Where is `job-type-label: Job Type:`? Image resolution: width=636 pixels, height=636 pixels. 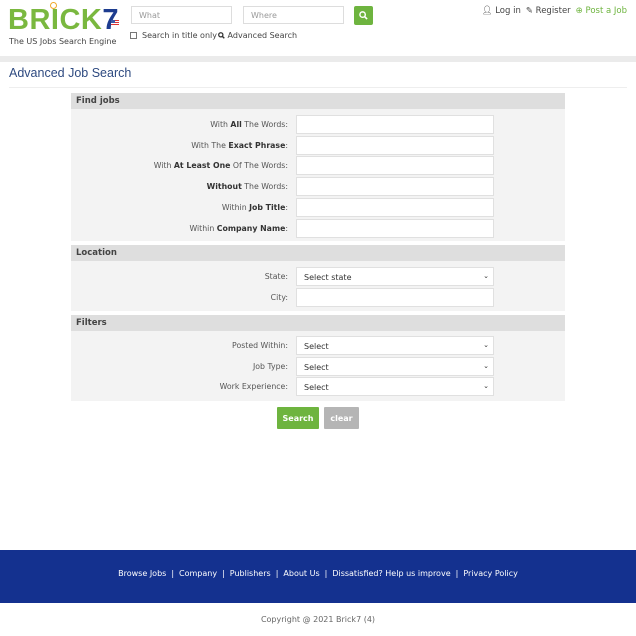 job-type-label: Job Type: is located at coordinates (270, 366).